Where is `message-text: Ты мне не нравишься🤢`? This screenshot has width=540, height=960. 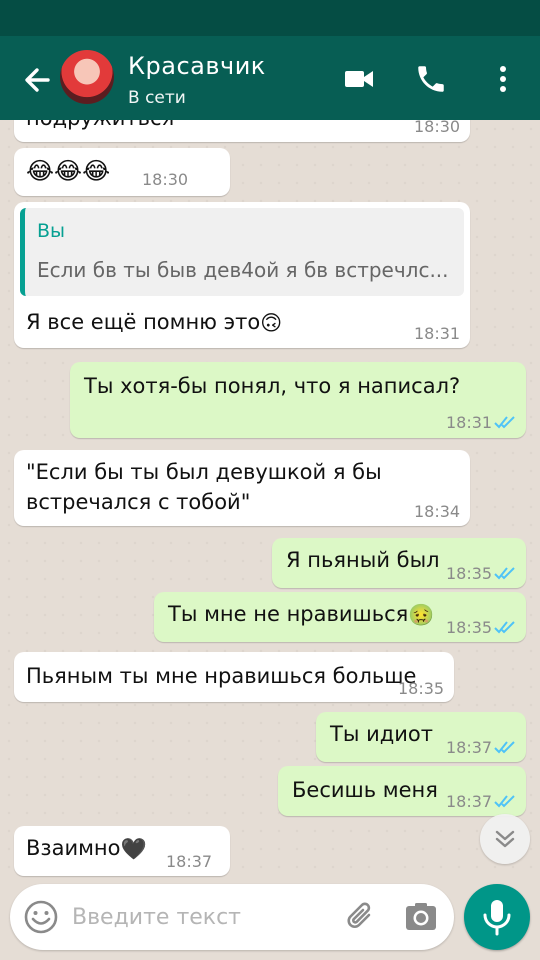 message-text: Ты мне не нравишься🤢 is located at coordinates (301, 614).